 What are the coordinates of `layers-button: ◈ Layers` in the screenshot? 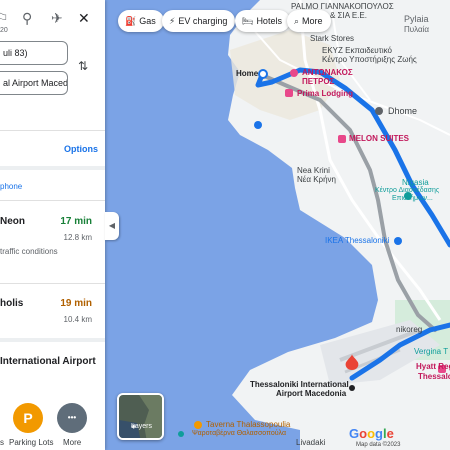 It's located at (140, 416).